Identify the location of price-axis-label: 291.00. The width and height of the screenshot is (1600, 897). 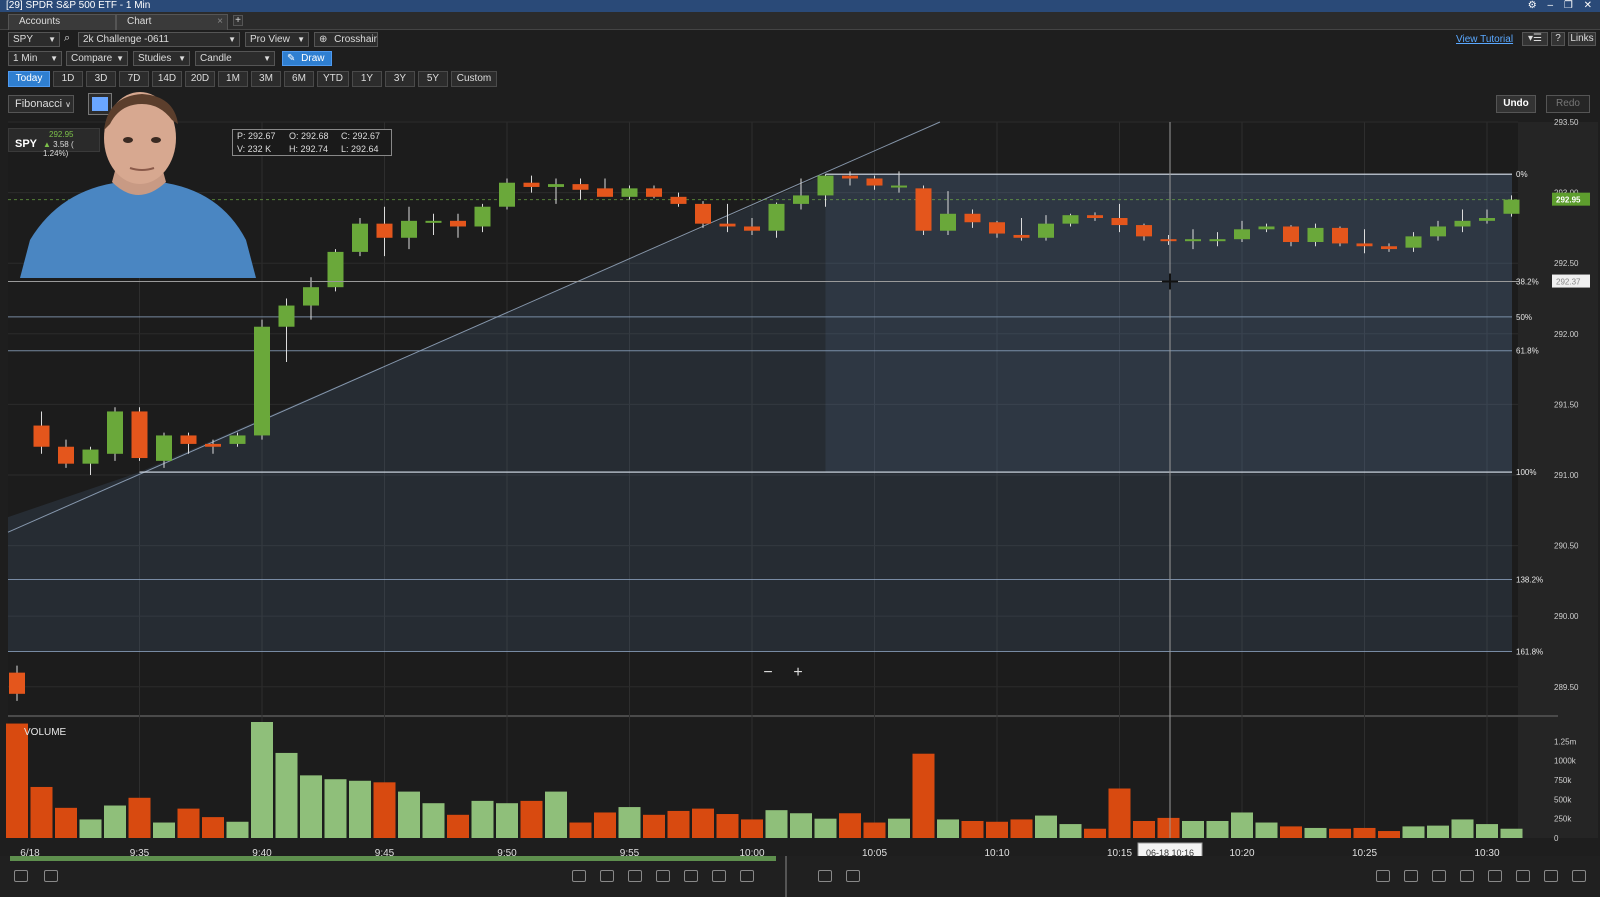
(1566, 475).